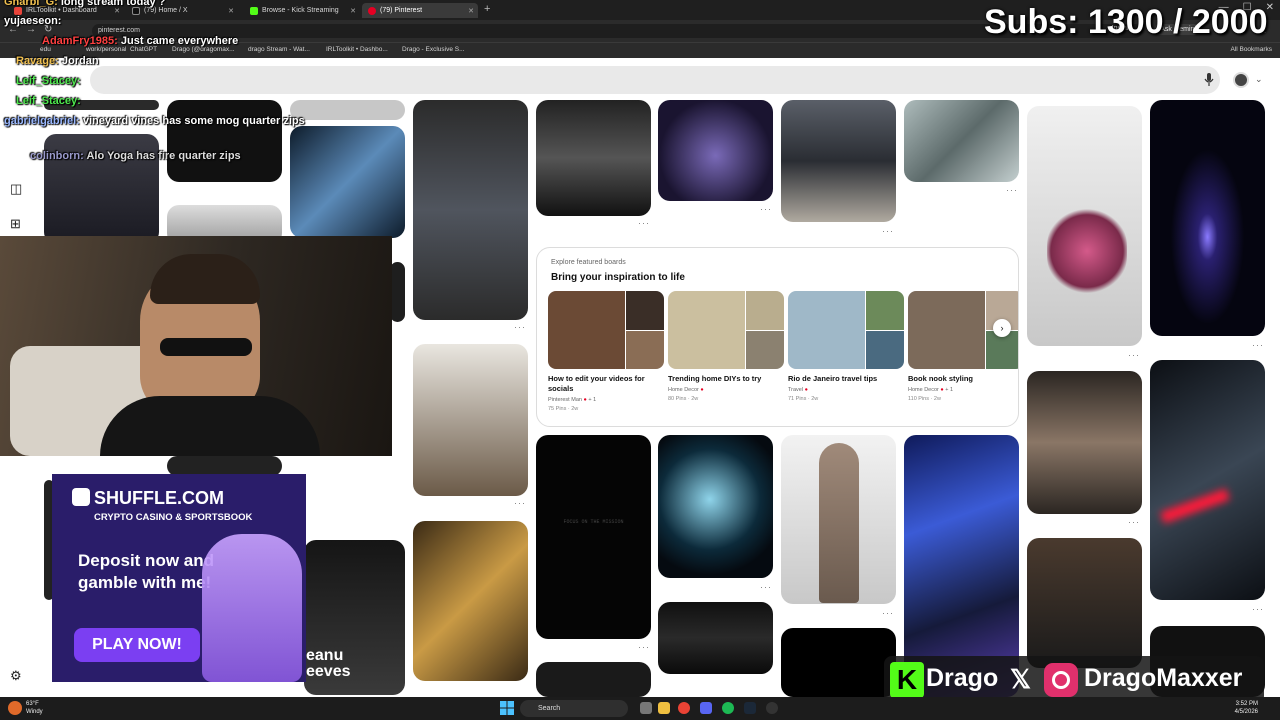 The width and height of the screenshot is (1280, 720). Describe the element at coordinates (1209, 80) in the screenshot. I see `microphone-icon` at that location.